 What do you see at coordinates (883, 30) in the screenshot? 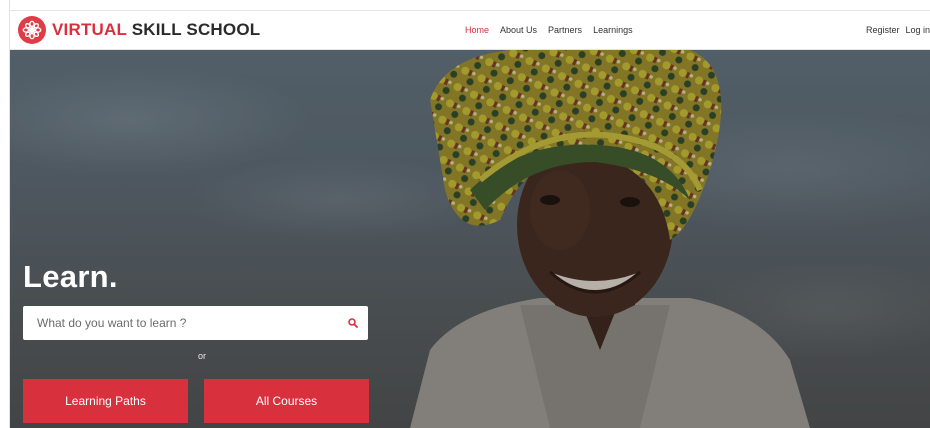
I see `register-link: Register` at bounding box center [883, 30].